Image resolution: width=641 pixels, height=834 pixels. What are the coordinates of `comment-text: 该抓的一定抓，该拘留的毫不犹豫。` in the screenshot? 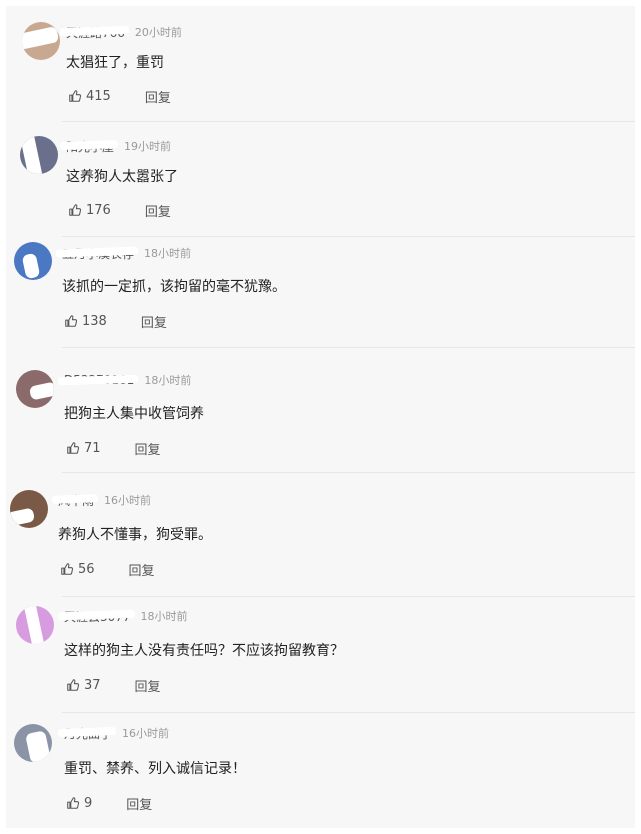 It's located at (174, 287).